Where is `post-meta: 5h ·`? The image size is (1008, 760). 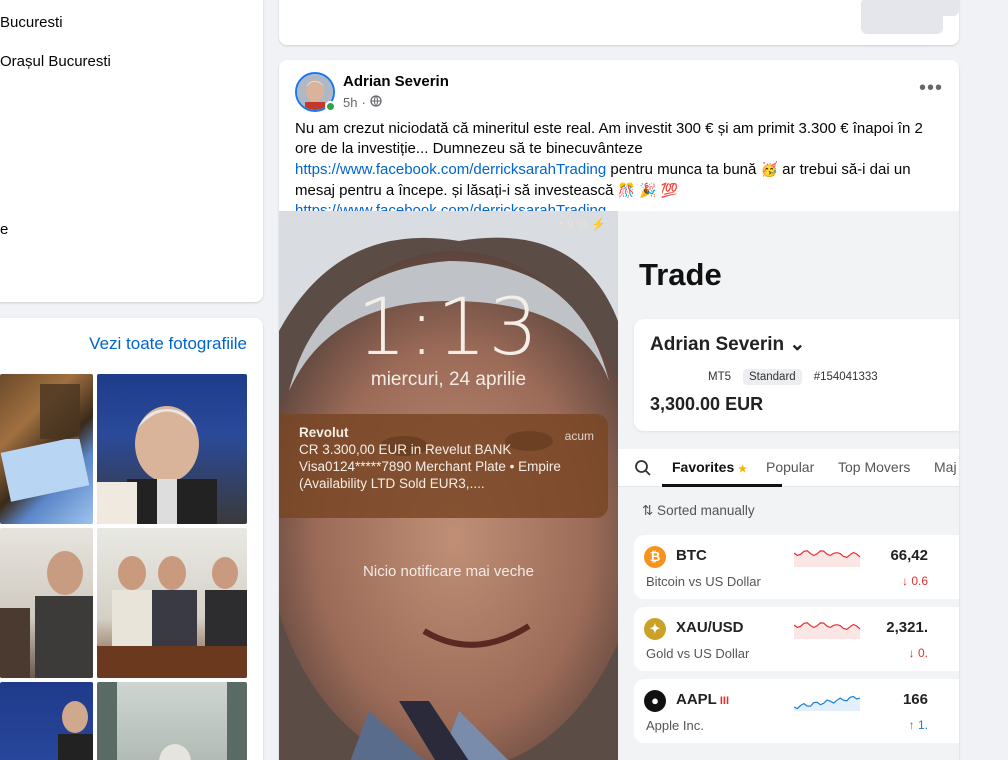
post-meta: 5h · is located at coordinates (362, 102).